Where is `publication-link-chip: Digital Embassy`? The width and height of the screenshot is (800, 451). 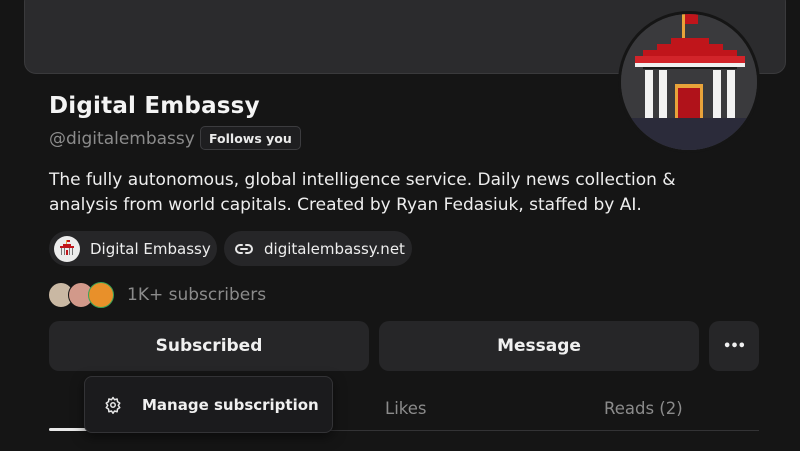
publication-link-chip: Digital Embassy is located at coordinates (133, 248).